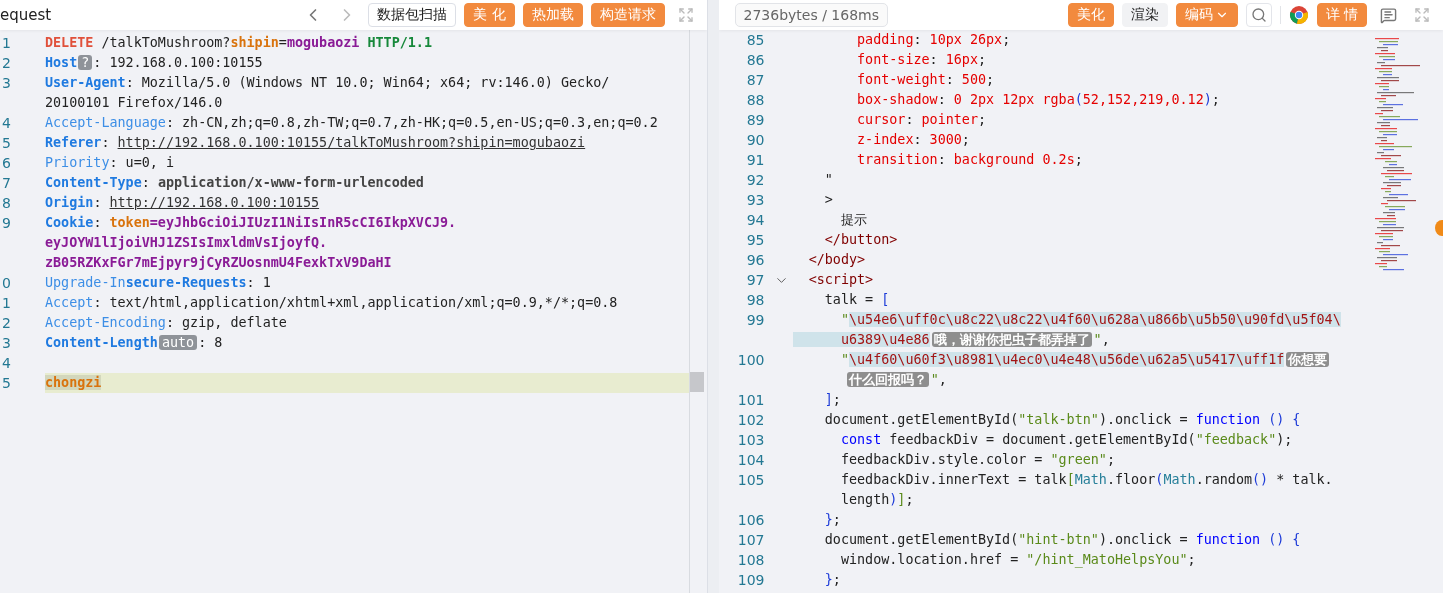 This screenshot has width=1443, height=593. I want to click on code-line: </body>, so click(837, 260).